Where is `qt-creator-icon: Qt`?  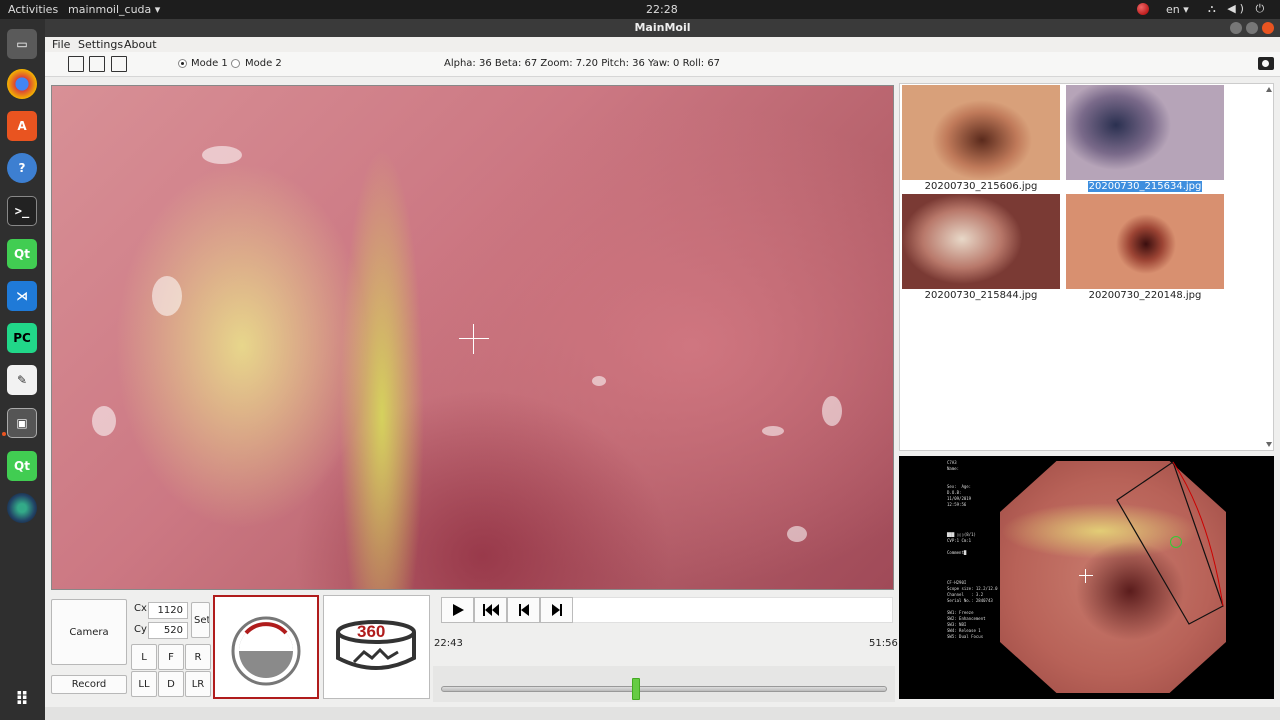 qt-creator-icon: Qt is located at coordinates (22, 254).